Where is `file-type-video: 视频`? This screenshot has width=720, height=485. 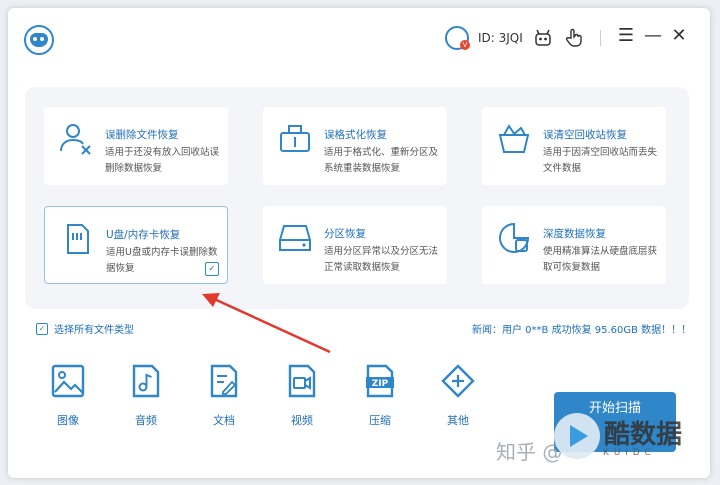 file-type-video: 视频 is located at coordinates (302, 396).